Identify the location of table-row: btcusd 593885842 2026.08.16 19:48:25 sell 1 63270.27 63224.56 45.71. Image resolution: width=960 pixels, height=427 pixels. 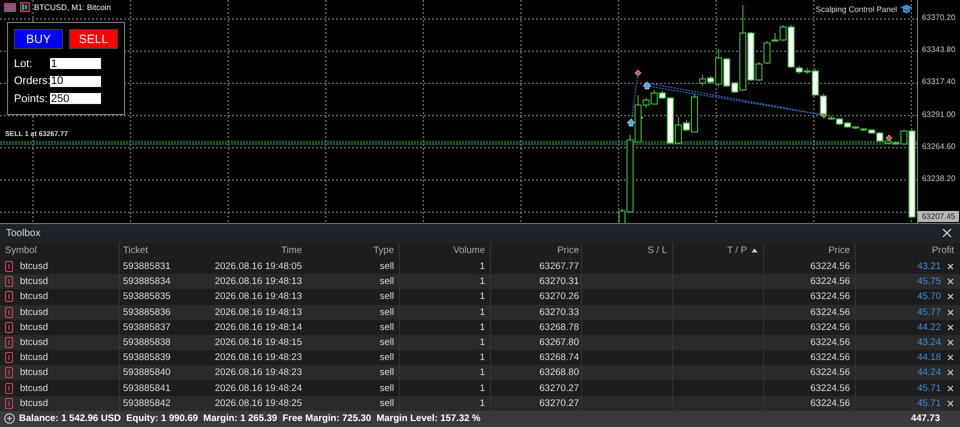
(480, 403).